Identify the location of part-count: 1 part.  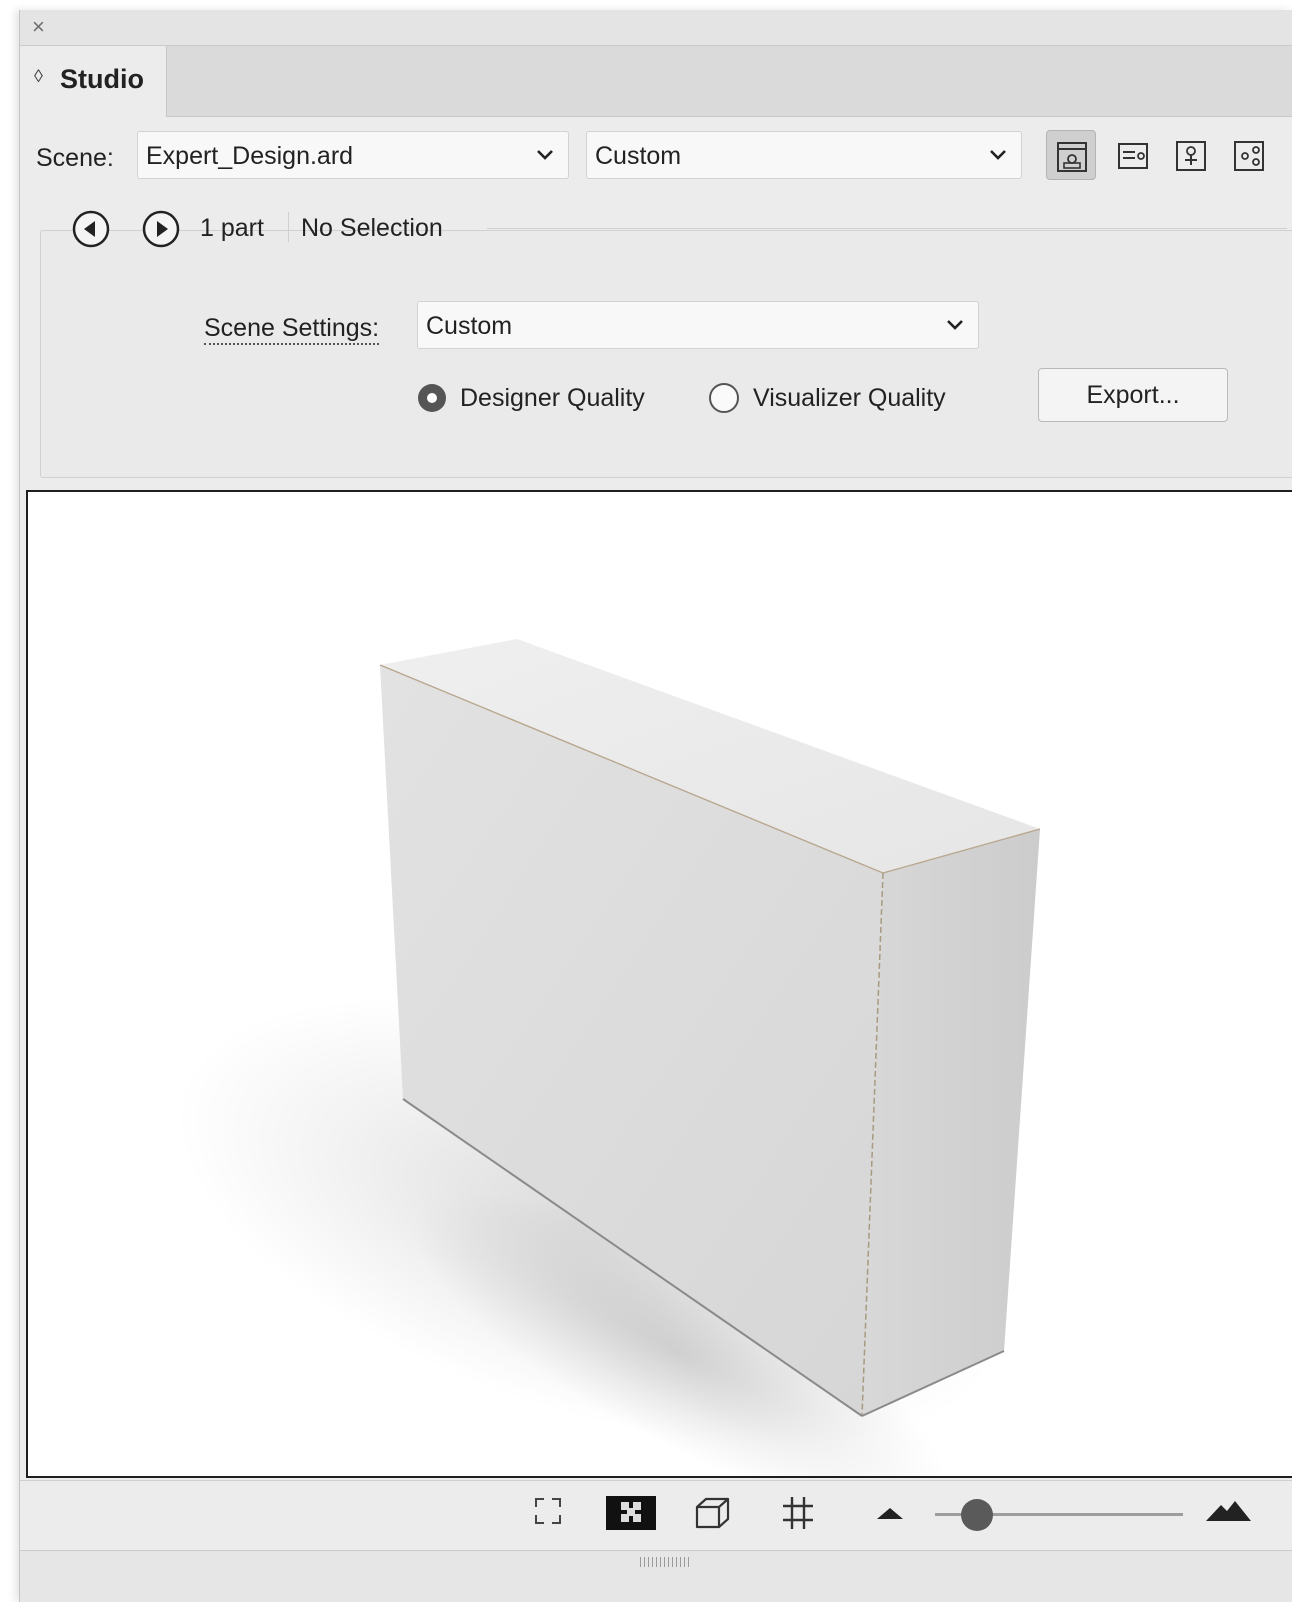
(232, 228).